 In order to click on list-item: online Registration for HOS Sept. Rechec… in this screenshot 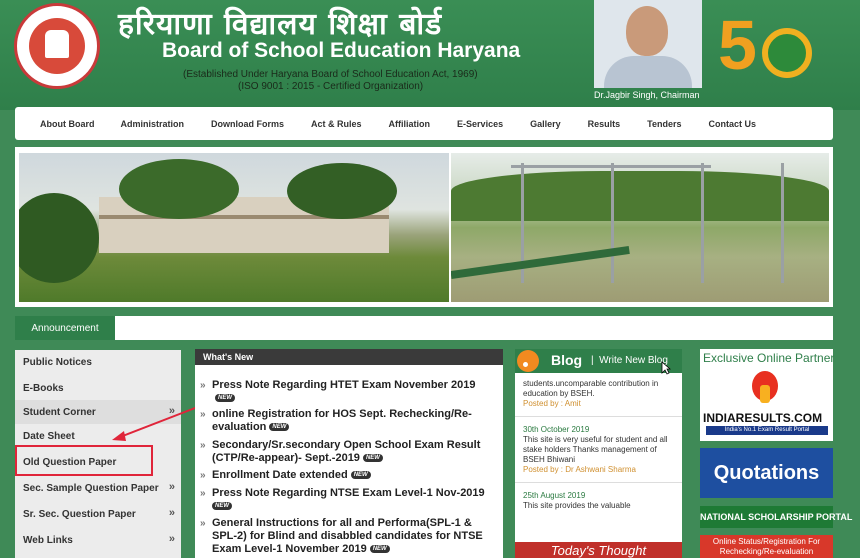, I will do `click(345, 421)`.